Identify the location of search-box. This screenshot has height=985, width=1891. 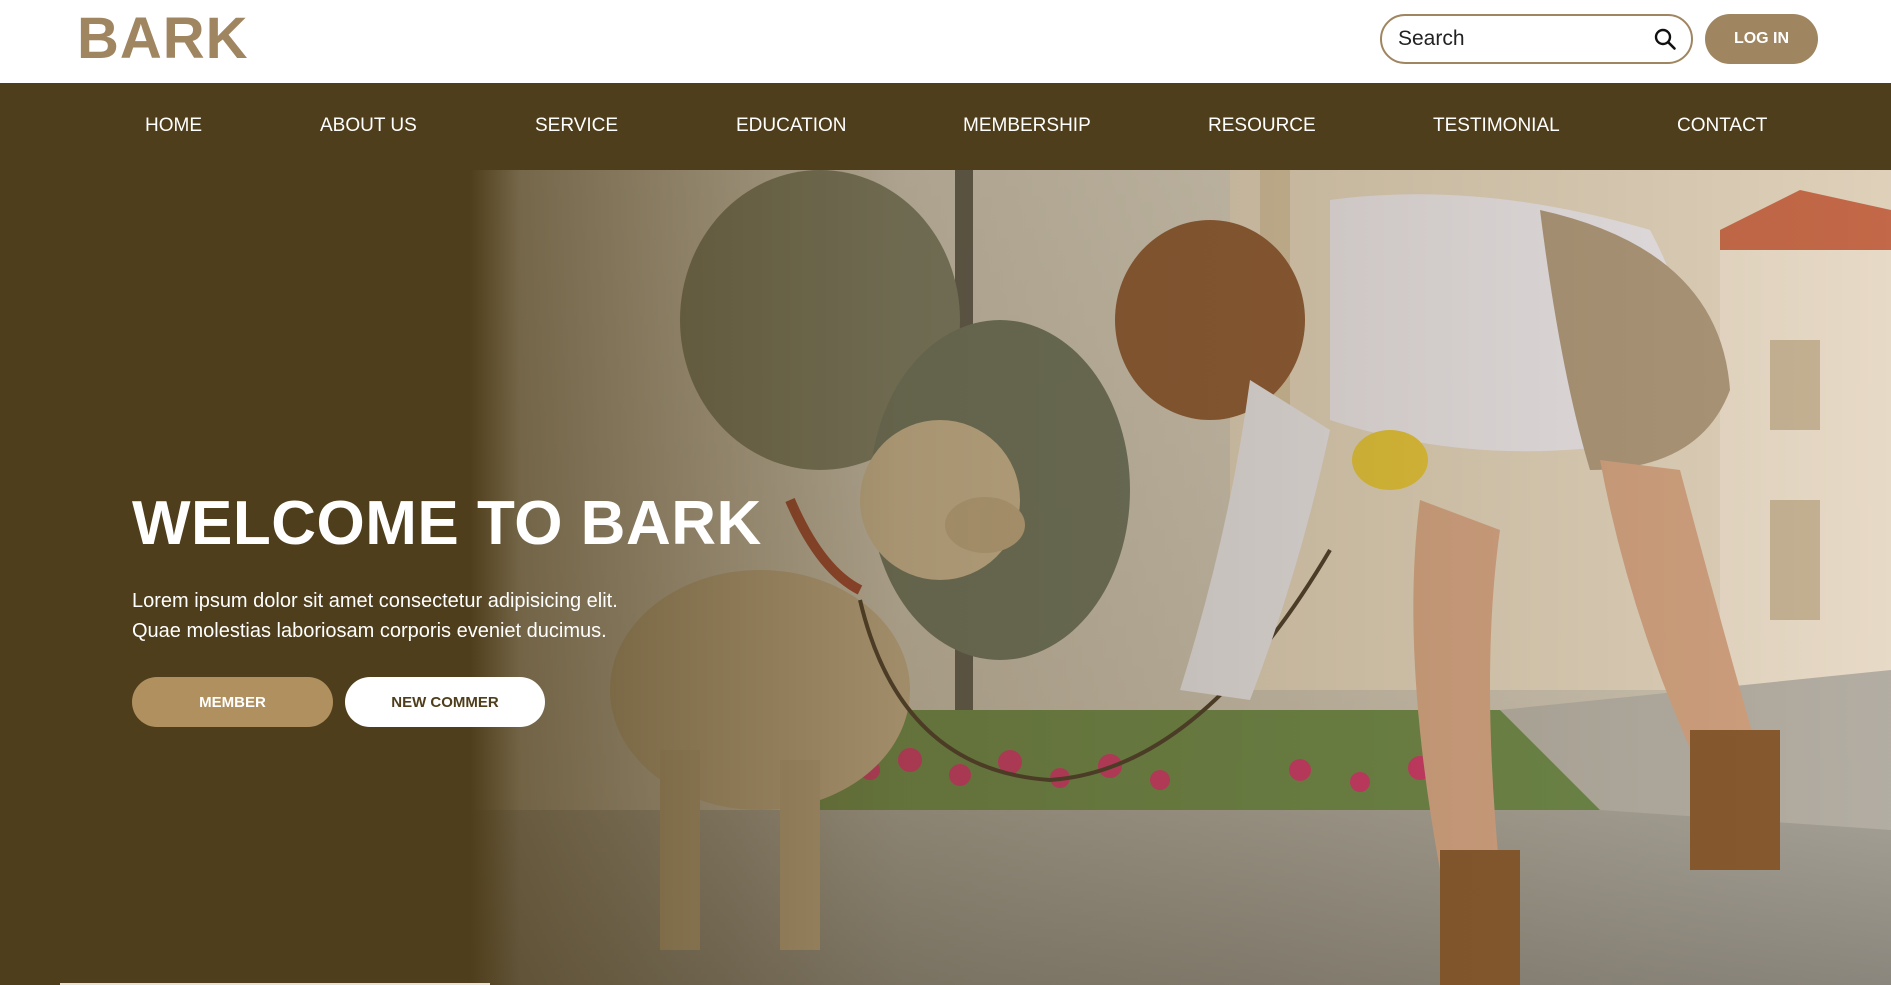
(1536, 39).